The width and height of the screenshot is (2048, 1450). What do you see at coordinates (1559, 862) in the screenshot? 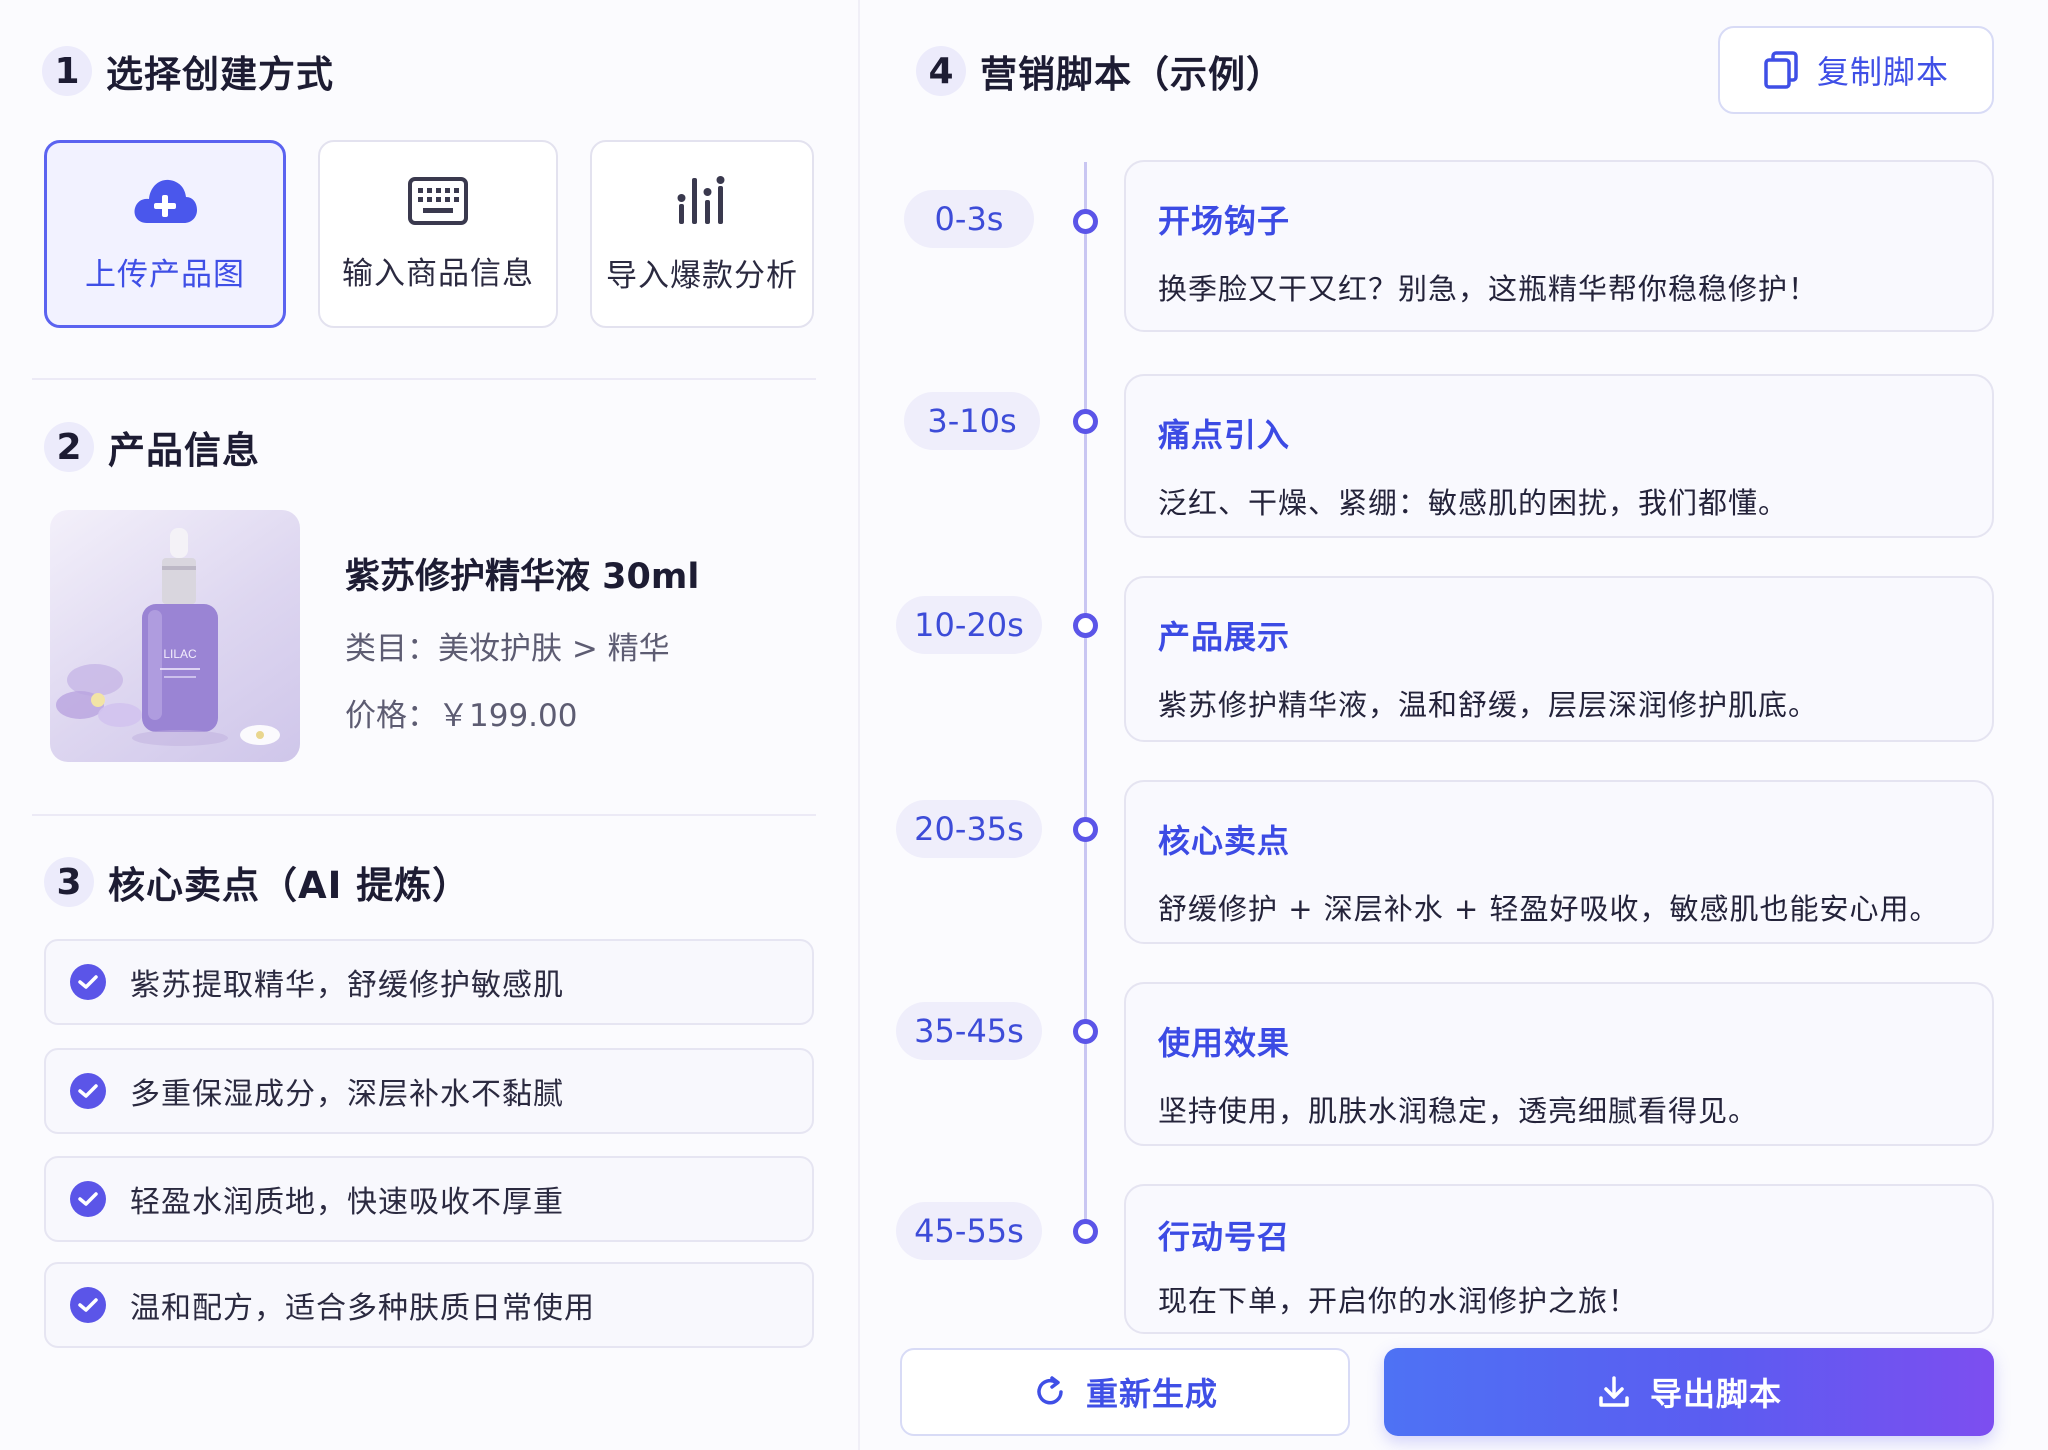
I see `script-step-card: 核心卖点 舒缓修护 + 深层补水 + 轻盈好吸收，敏感肌也能安心用。` at bounding box center [1559, 862].